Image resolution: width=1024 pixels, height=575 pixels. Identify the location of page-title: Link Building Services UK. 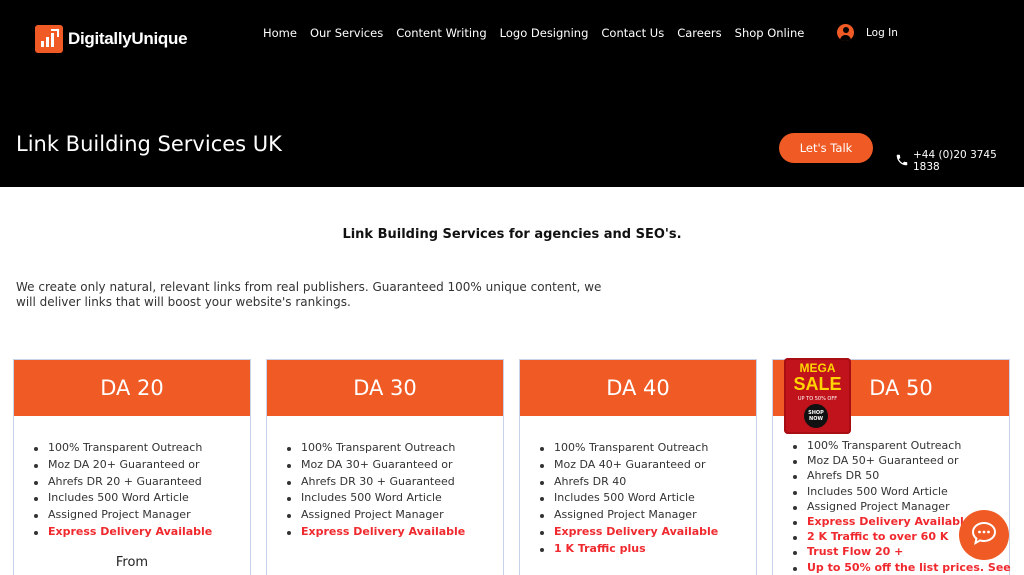
(149, 144).